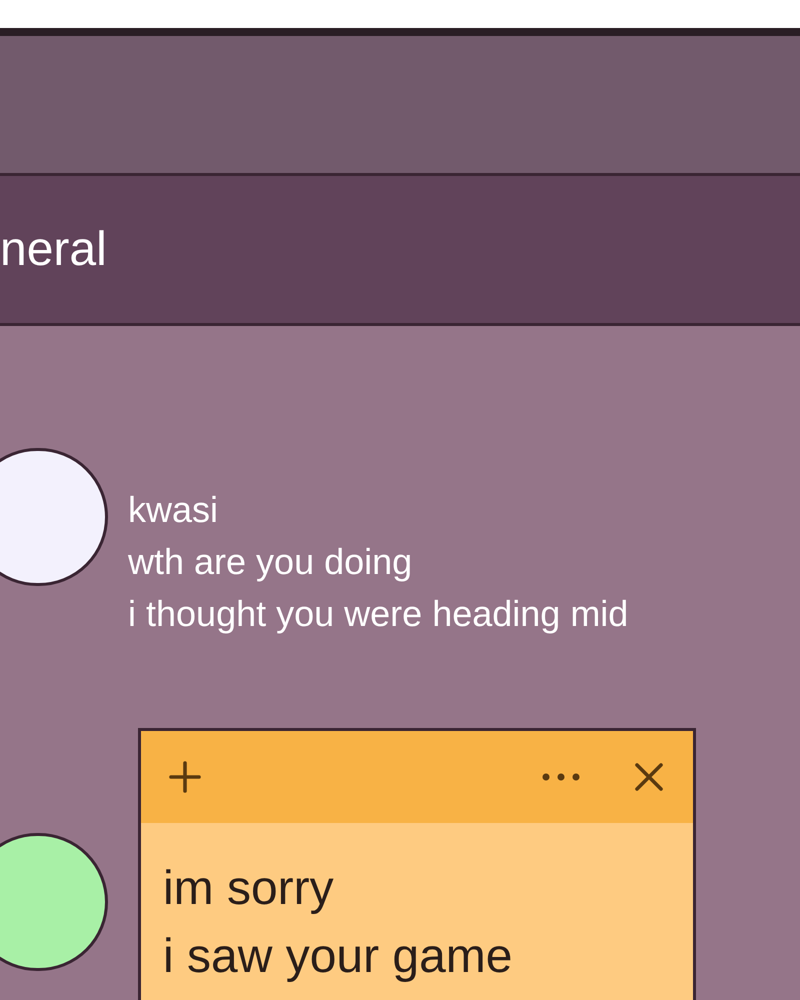 This screenshot has width=800, height=1000. Describe the element at coordinates (174, 510) in the screenshot. I see `author-name: kwasi` at that location.